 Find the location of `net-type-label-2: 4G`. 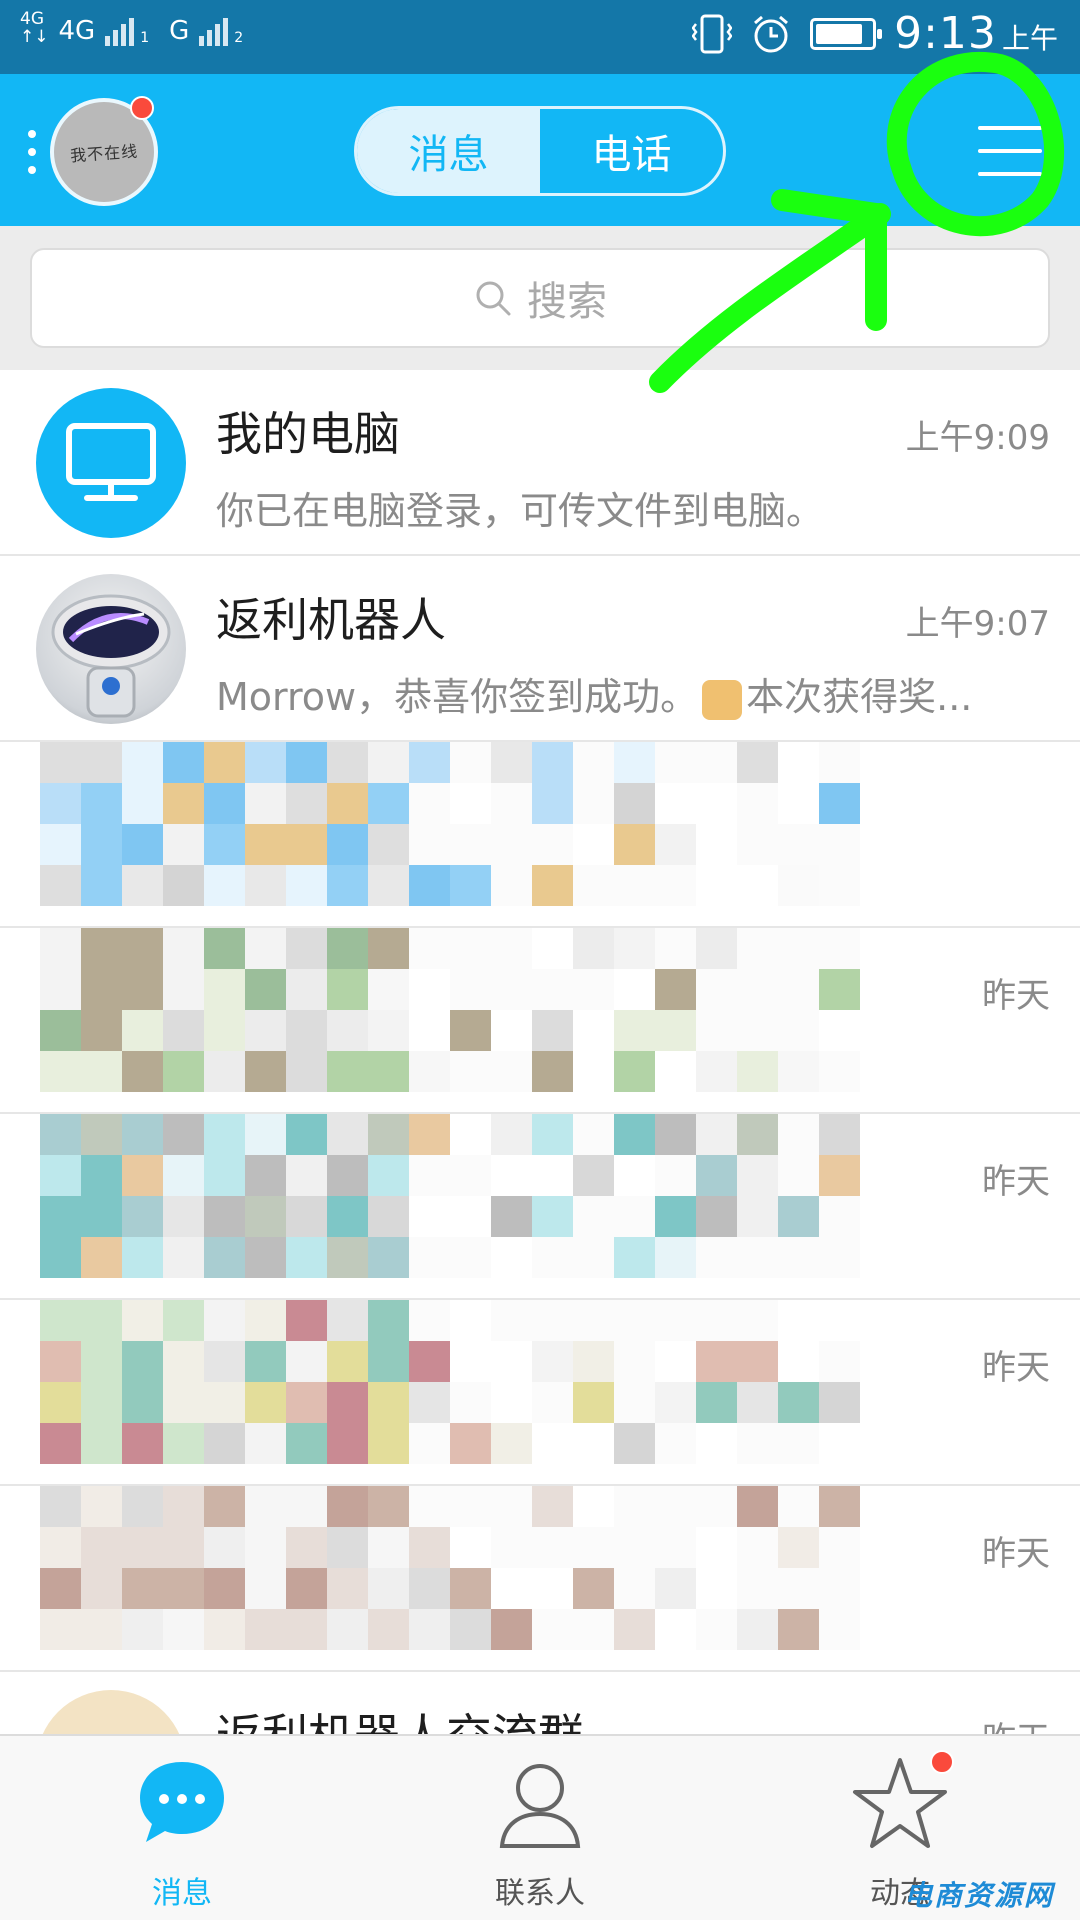

net-type-label-2: 4G is located at coordinates (77, 31).